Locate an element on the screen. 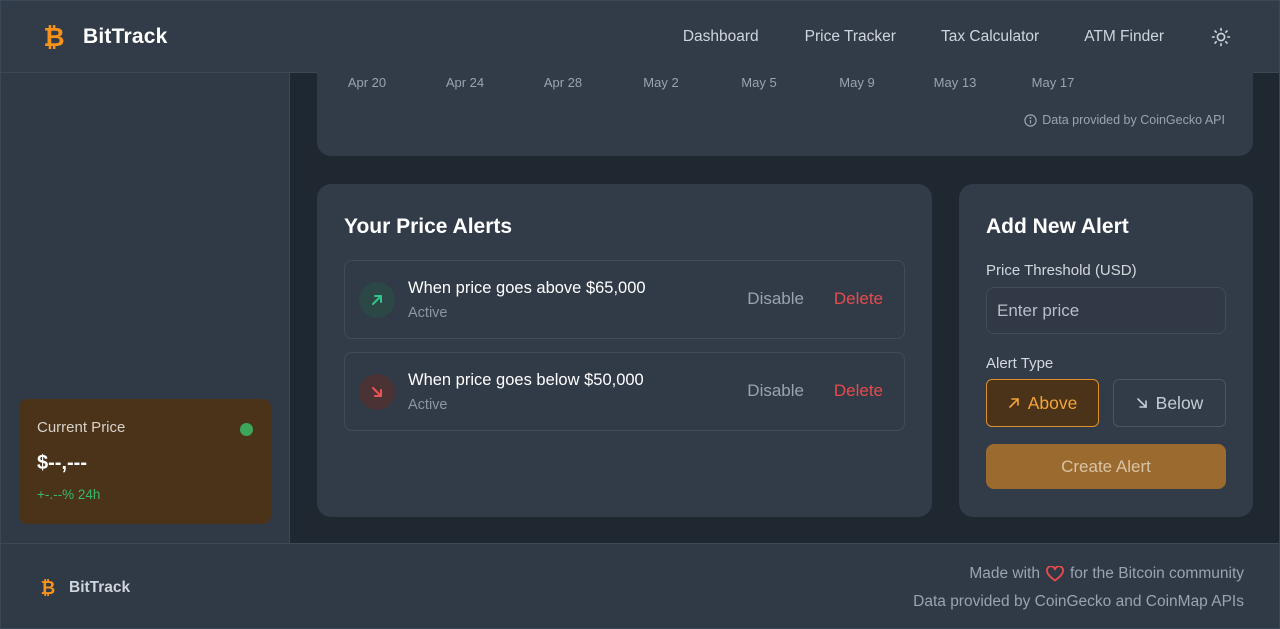  price-threshold-input is located at coordinates (1106, 310).